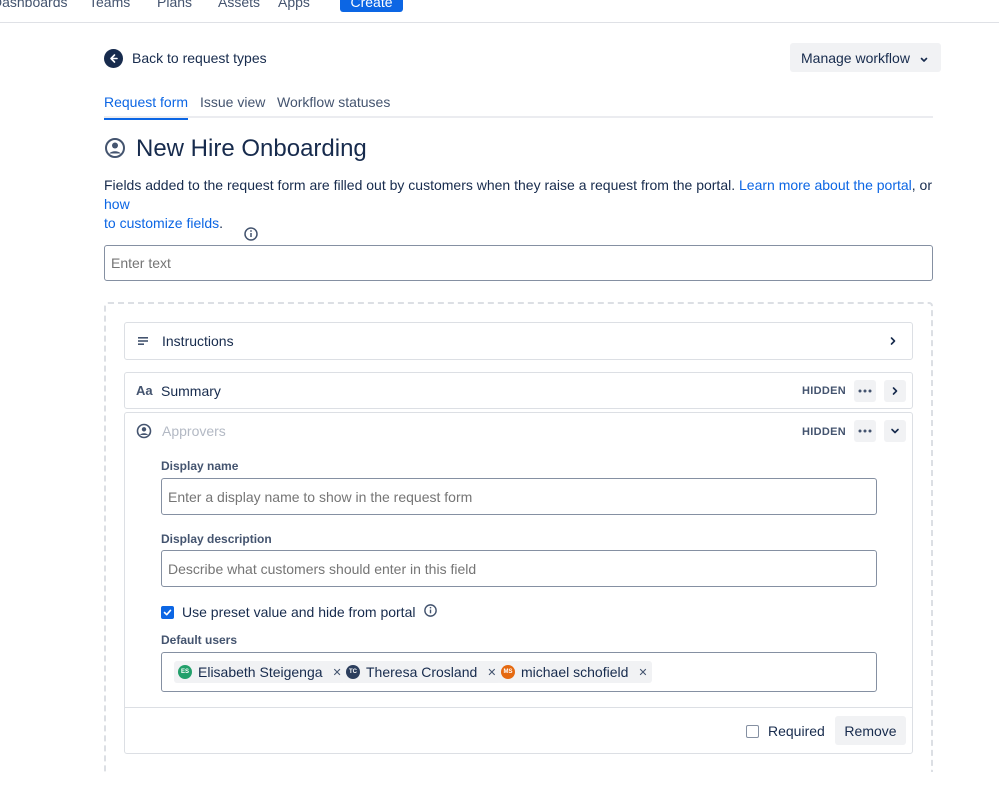 This screenshot has width=999, height=788. I want to click on field-instructions: Instructions, so click(518, 341).